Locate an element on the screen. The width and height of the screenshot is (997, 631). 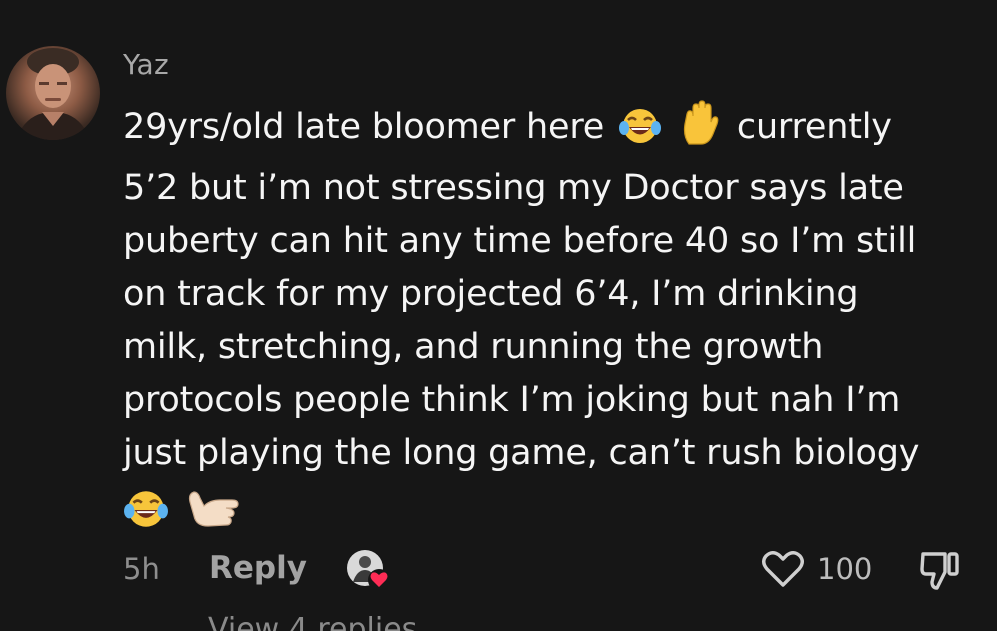
comment-timestamp: 5h is located at coordinates (141, 569).